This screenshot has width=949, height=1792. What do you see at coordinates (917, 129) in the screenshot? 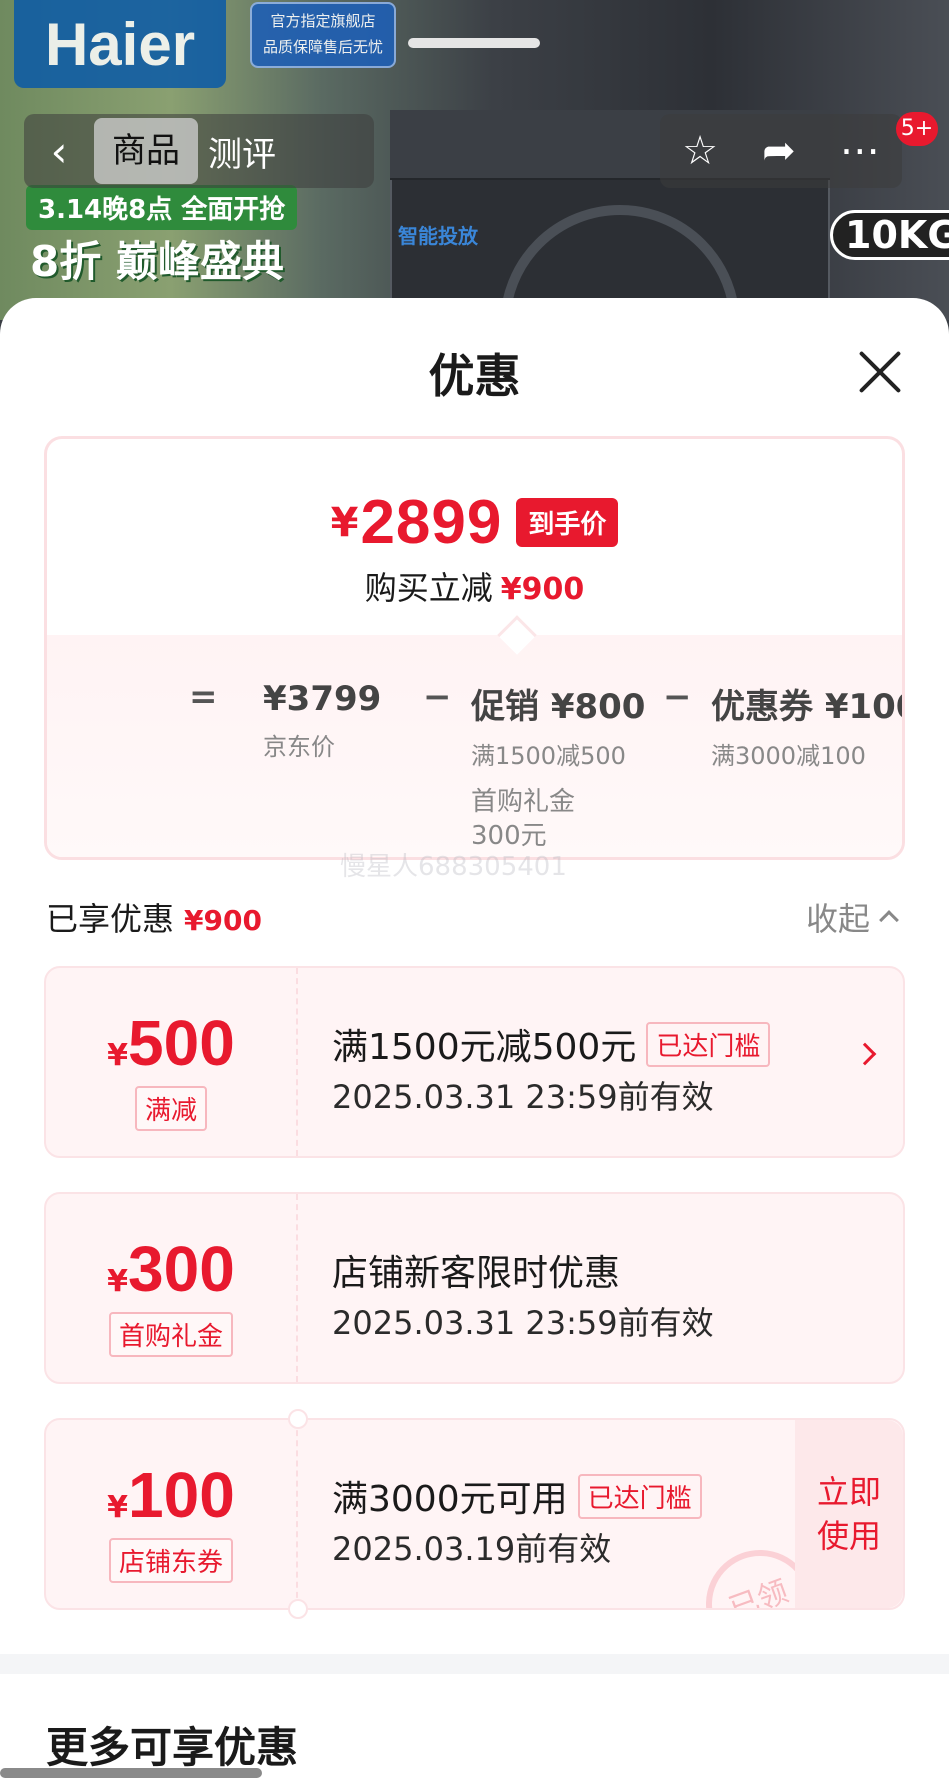
I see `cart-count-badge: 5+` at bounding box center [917, 129].